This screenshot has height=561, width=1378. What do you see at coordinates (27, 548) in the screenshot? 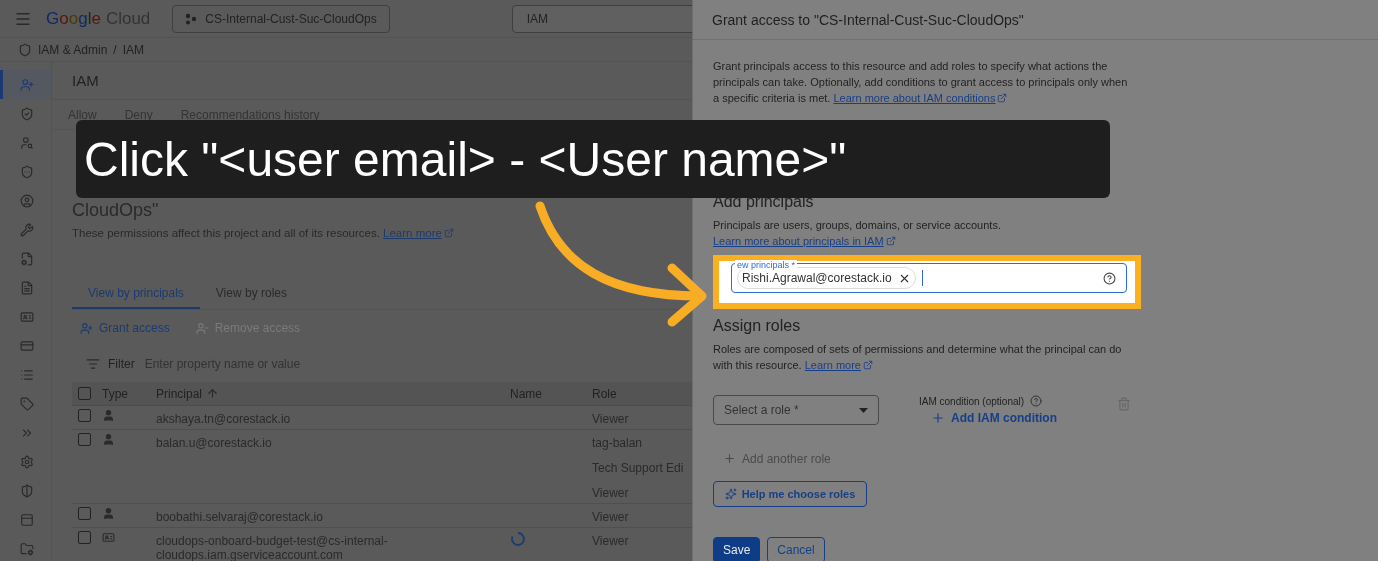
I see `folder-gear-icon` at bounding box center [27, 548].